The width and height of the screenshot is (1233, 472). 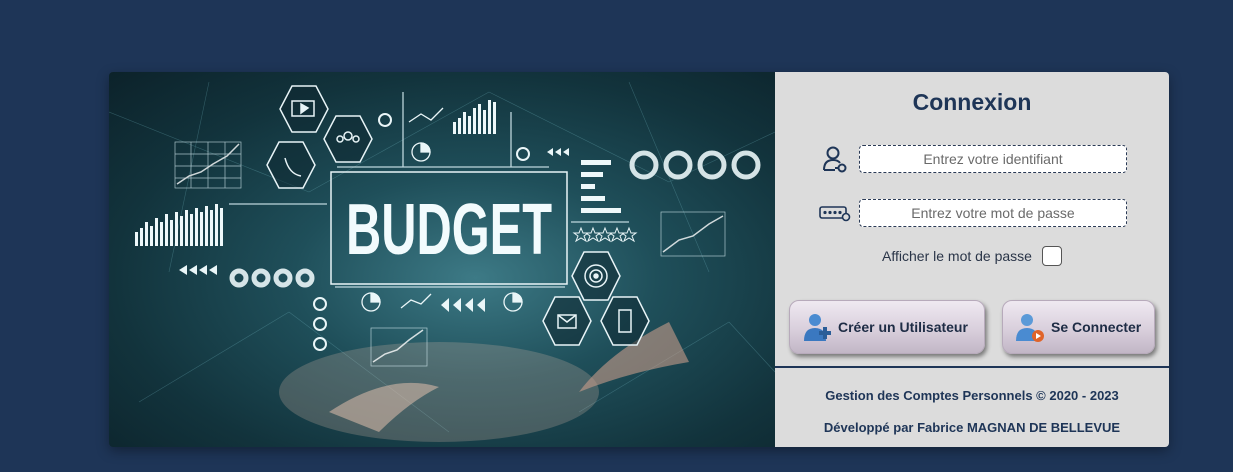 I want to click on budget-word: BUDGET, so click(x=449, y=230).